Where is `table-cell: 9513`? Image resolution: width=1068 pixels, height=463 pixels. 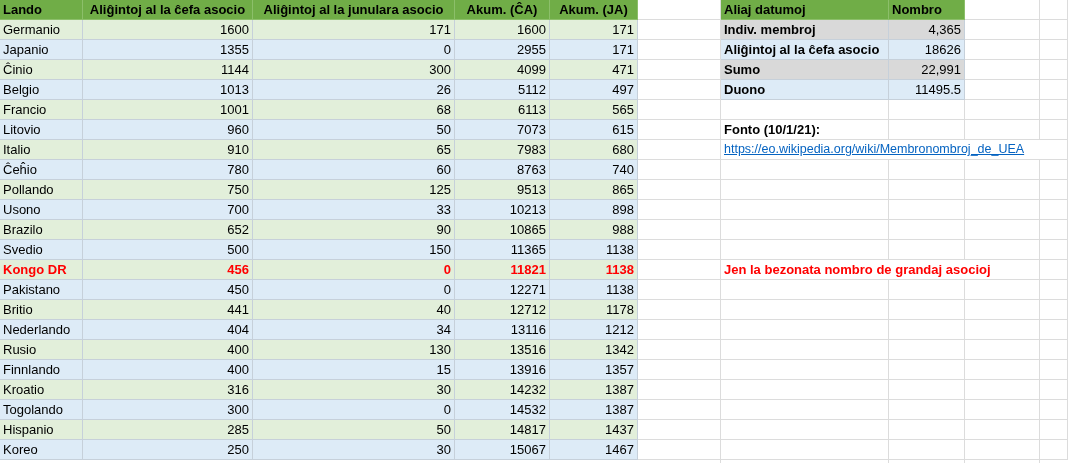 table-cell: 9513 is located at coordinates (502, 190).